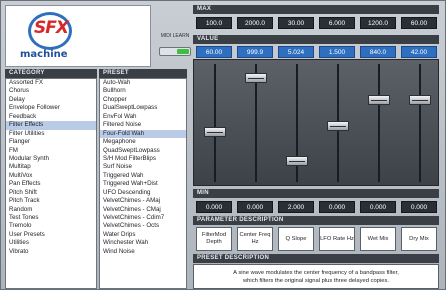 Image resolution: width=446 pixels, height=290 pixels. I want to click on current-value-5: 840.0, so click(378, 52).